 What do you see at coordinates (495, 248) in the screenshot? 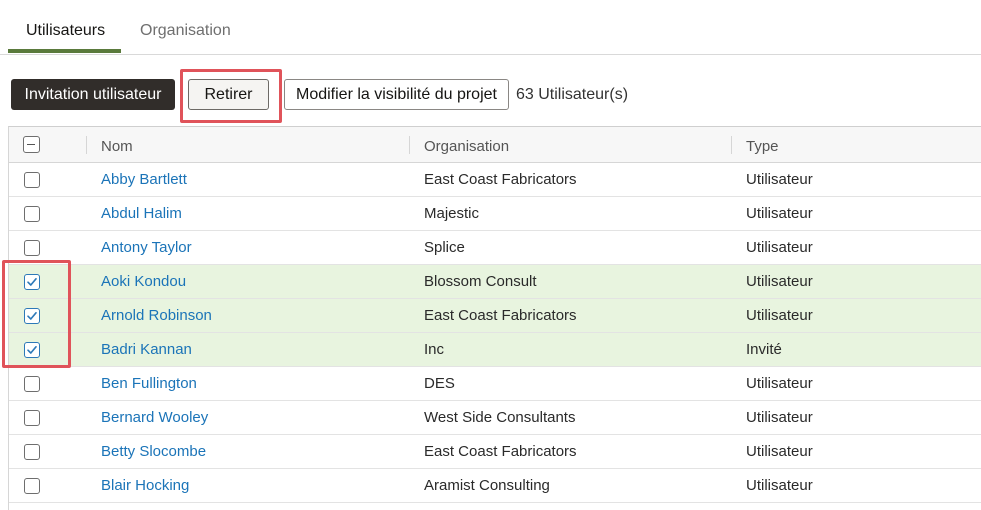
I see `table-row: Antony Taylor Splice Utilisateur` at bounding box center [495, 248].